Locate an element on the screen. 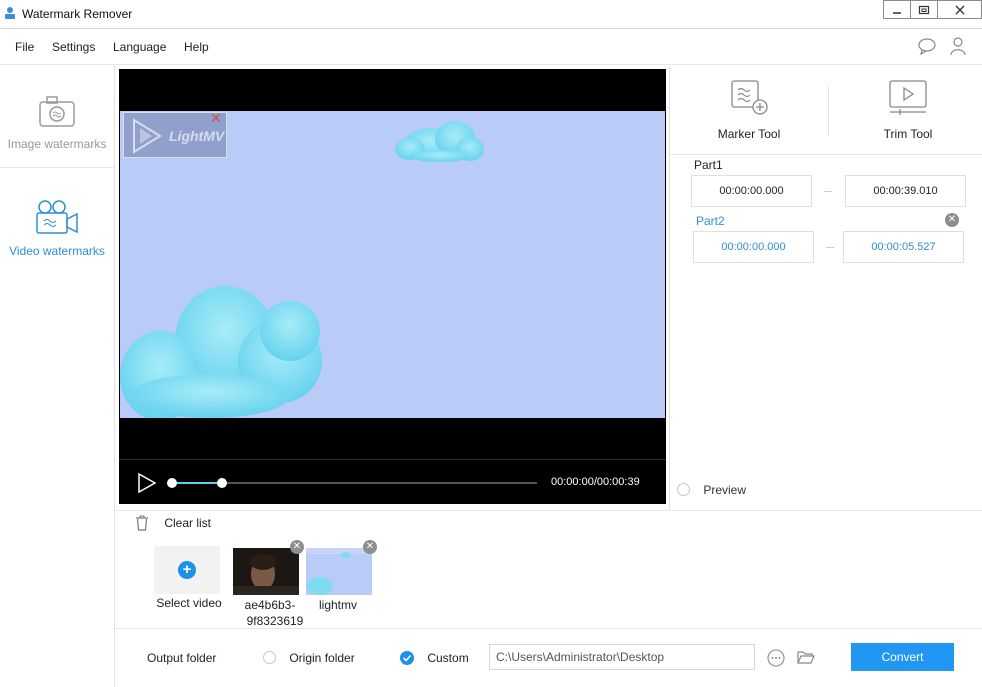  checkmark-icon is located at coordinates (407, 658).